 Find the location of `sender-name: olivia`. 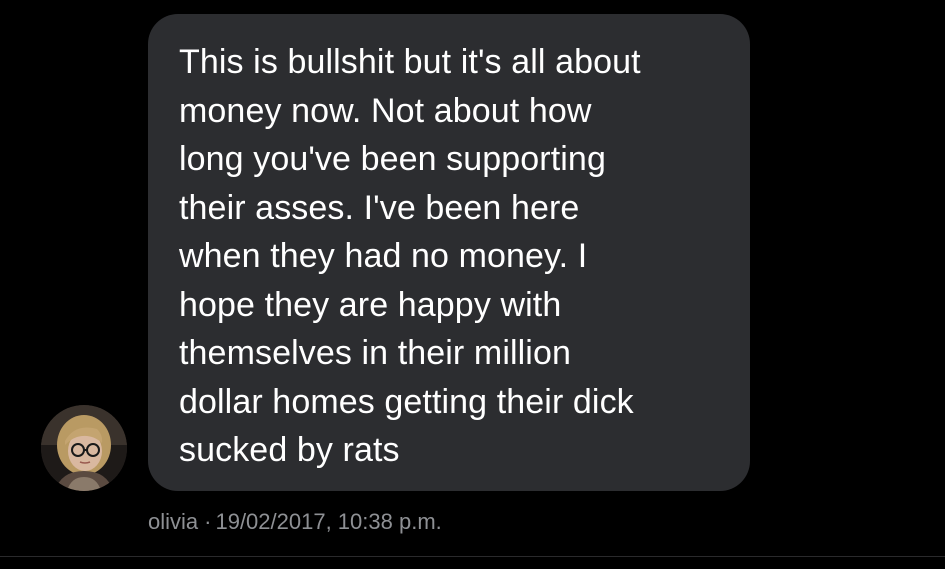

sender-name: olivia is located at coordinates (173, 521).